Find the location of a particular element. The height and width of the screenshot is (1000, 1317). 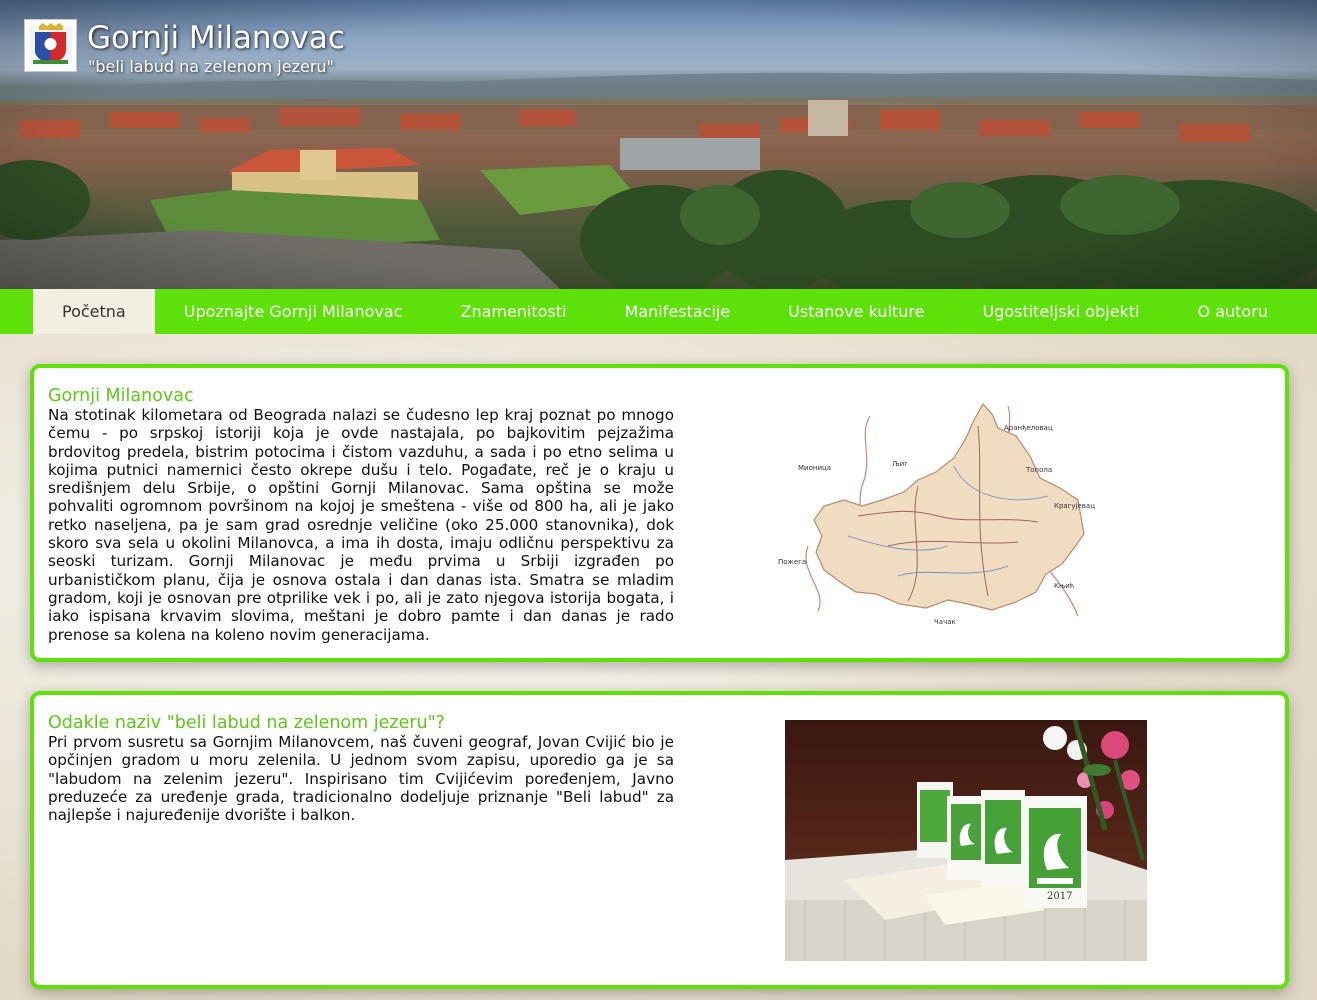

map-label-mionica: Мионица is located at coordinates (814, 468).